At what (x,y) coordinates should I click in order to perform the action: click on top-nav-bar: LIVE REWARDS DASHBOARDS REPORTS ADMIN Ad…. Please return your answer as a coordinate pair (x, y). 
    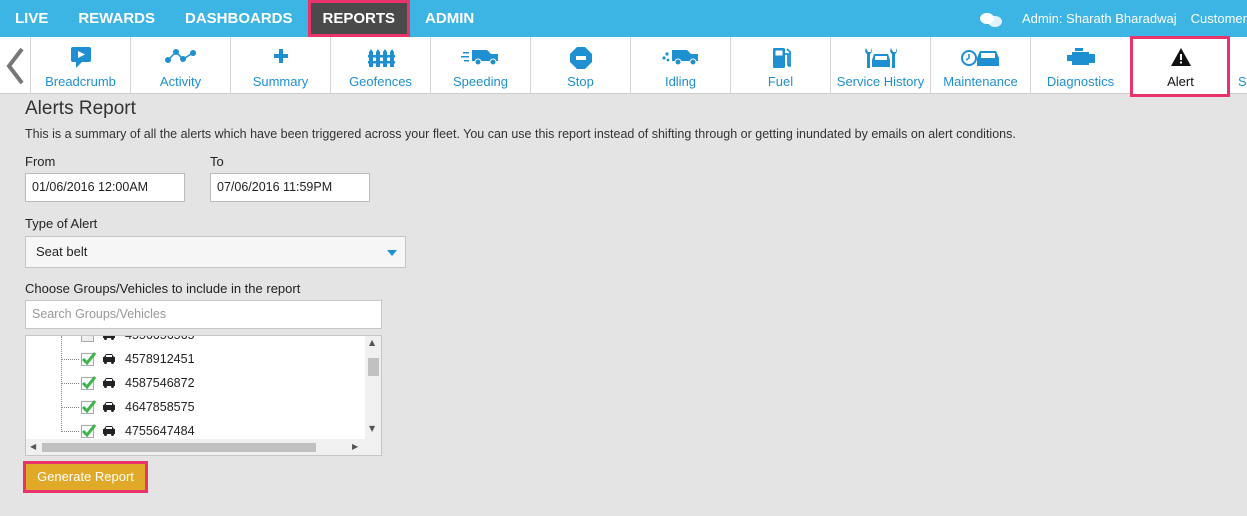
    Looking at the image, I should click on (623, 18).